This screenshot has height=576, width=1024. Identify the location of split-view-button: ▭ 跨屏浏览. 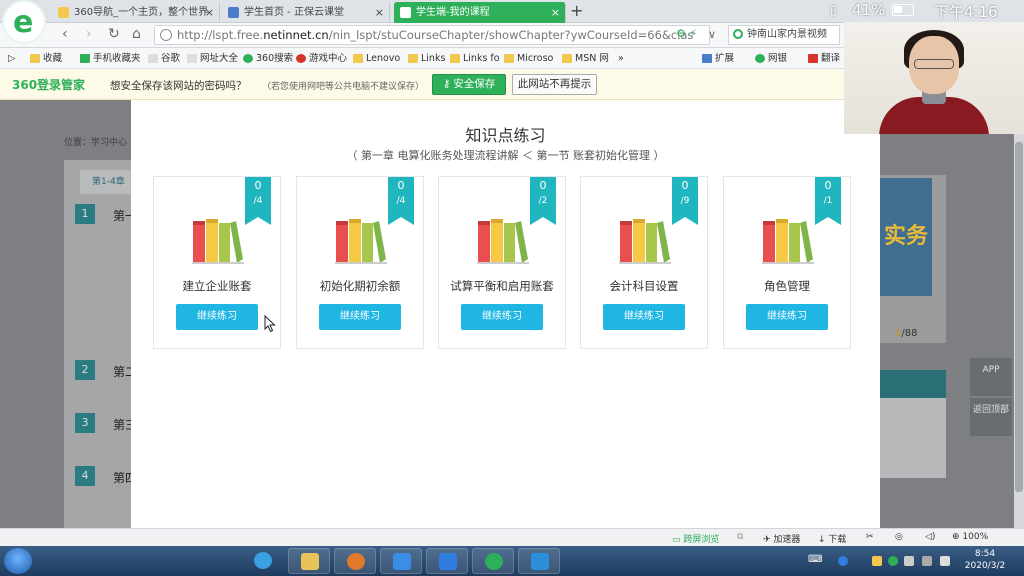
(695, 538).